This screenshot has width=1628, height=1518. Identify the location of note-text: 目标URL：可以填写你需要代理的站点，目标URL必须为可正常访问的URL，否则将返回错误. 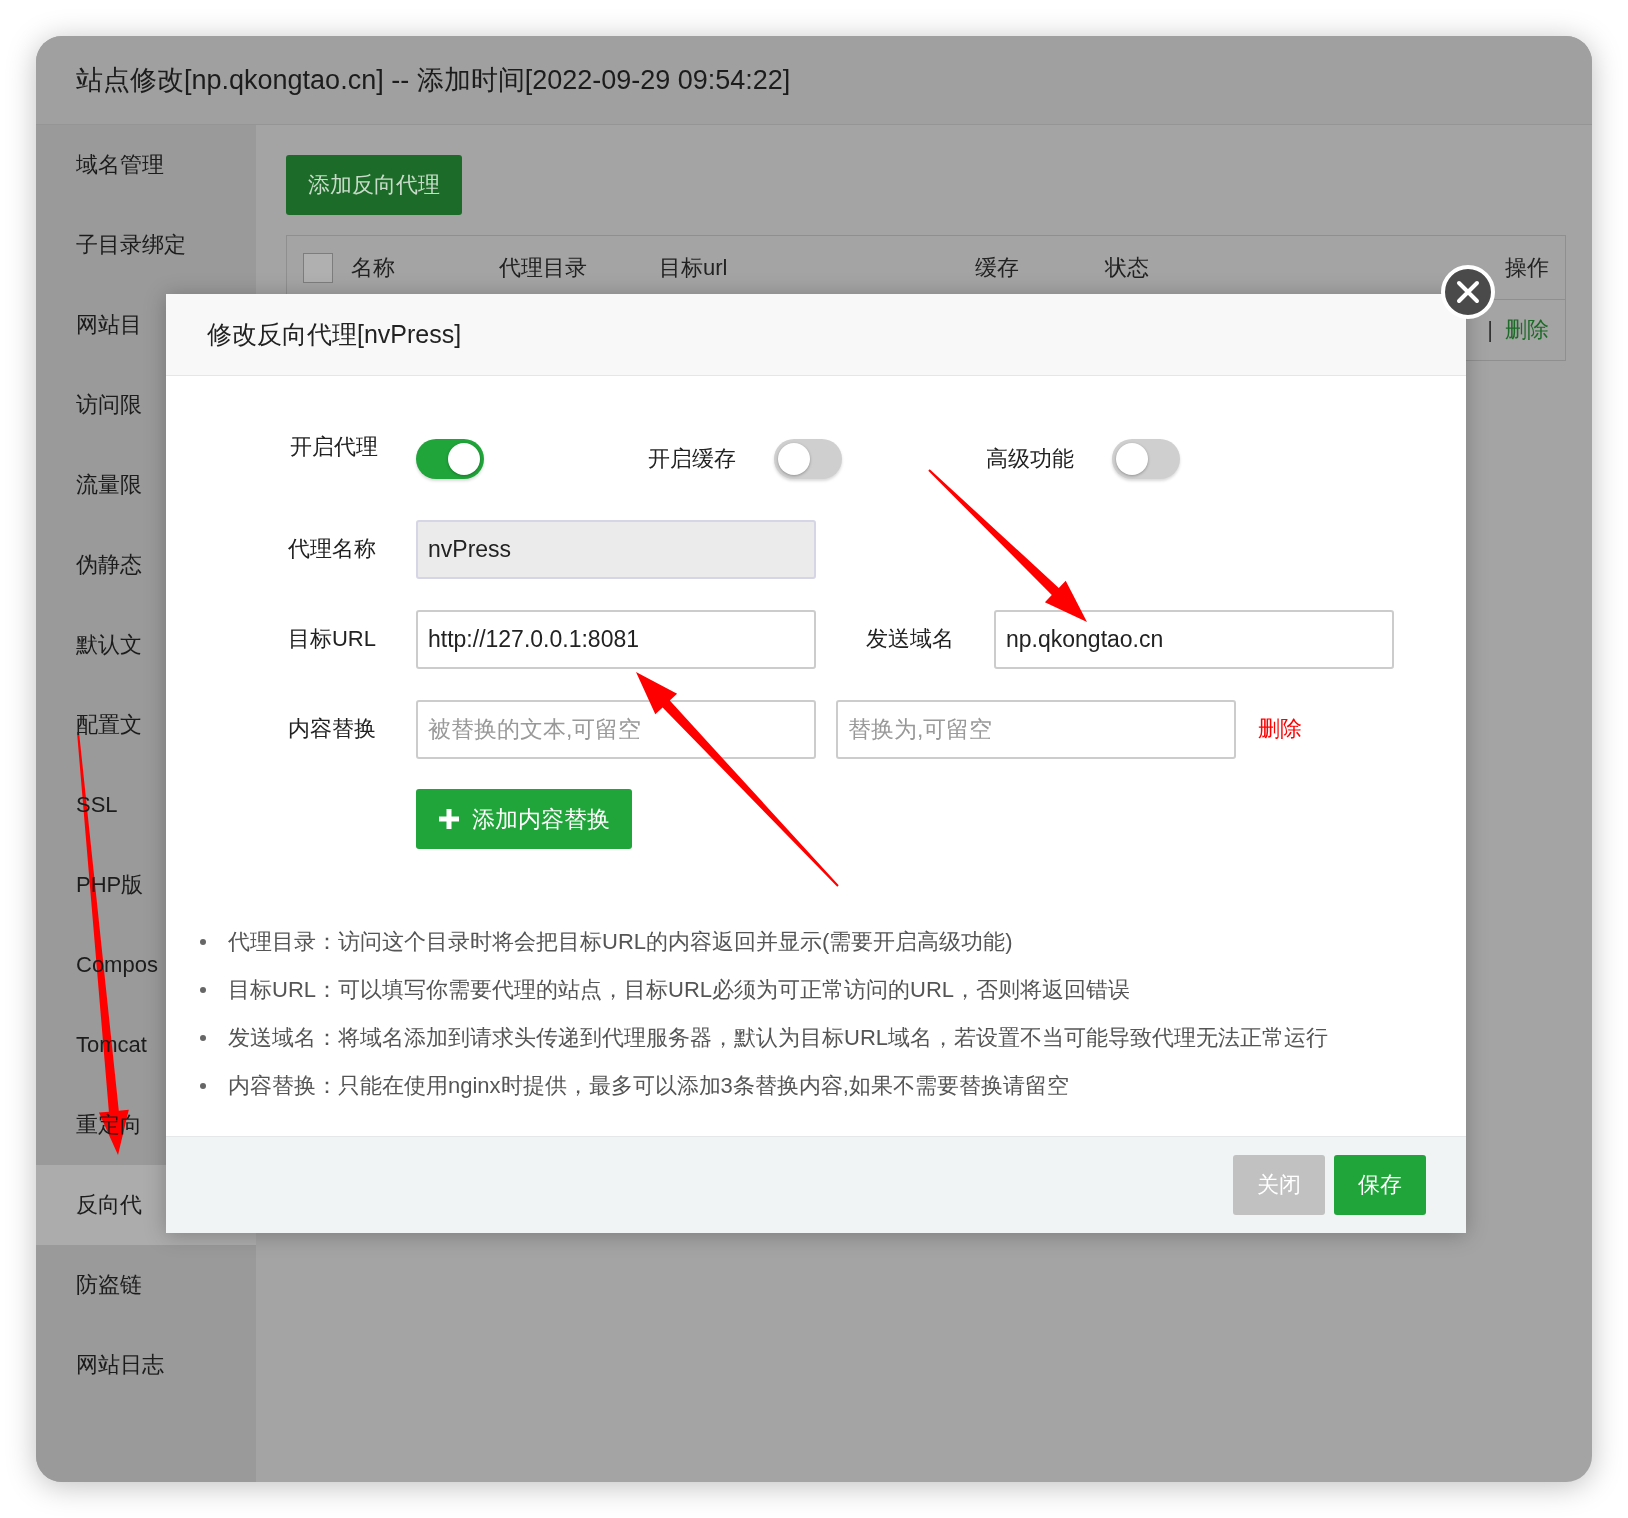
(679, 990).